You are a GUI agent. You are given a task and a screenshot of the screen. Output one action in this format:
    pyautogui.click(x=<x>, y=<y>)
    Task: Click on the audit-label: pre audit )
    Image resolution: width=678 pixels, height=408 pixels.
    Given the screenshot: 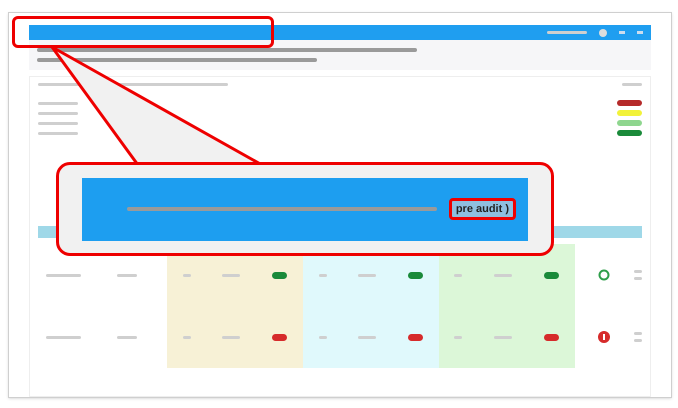 What is the action you would take?
    pyautogui.click(x=482, y=209)
    